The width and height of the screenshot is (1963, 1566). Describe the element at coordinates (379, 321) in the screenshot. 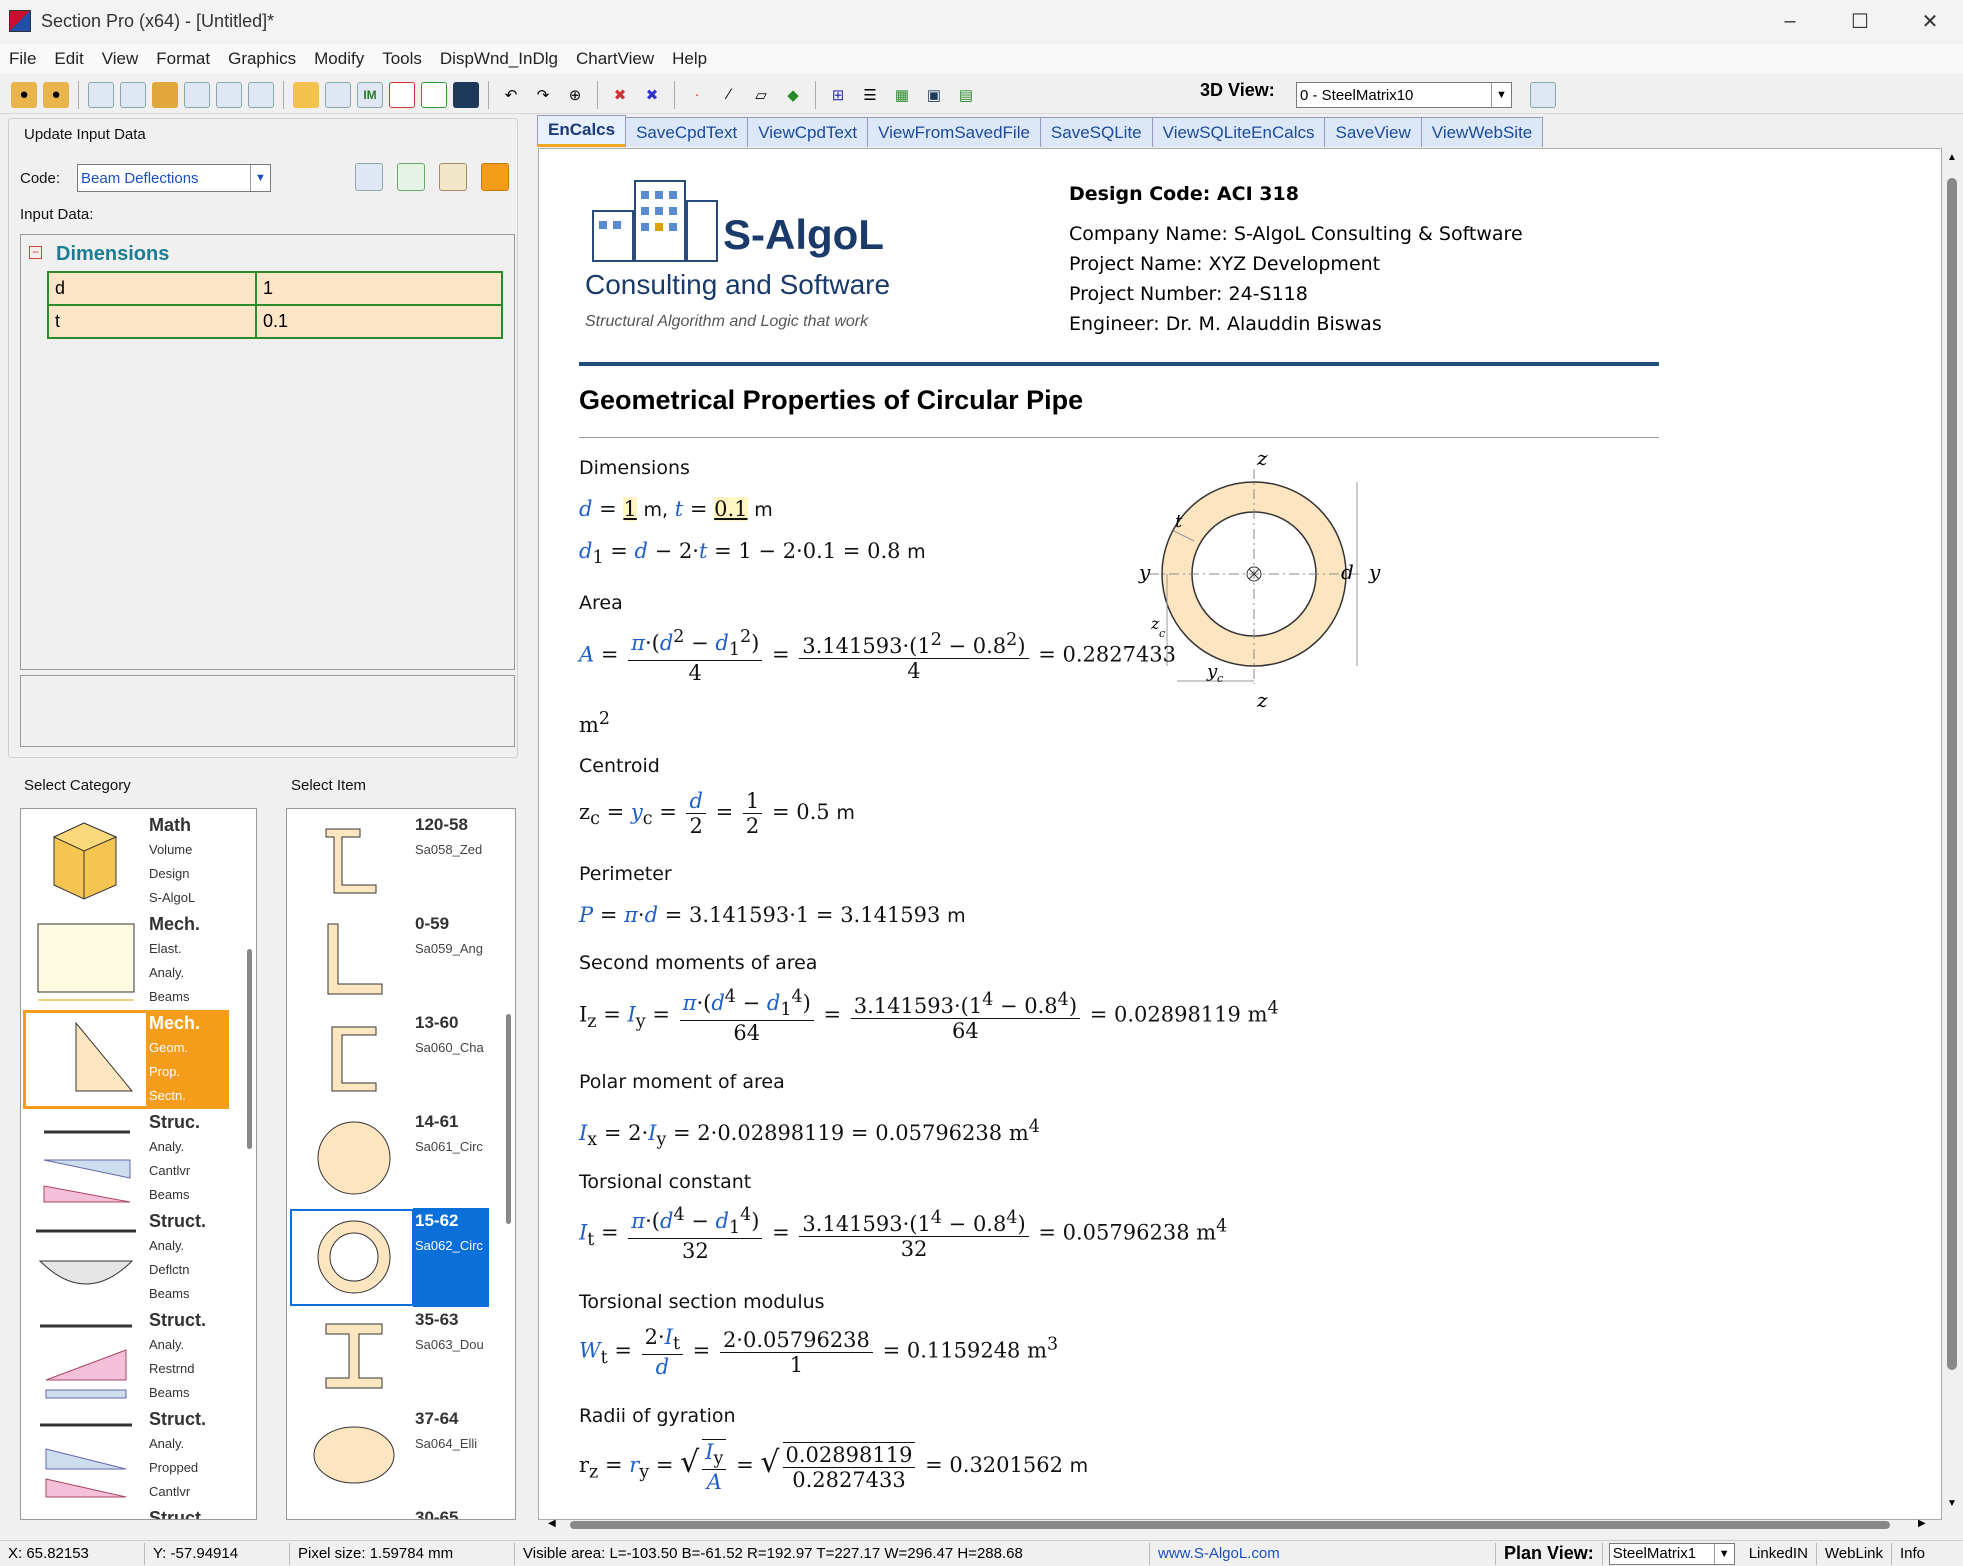

I see `property-value-field: 0.1` at that location.